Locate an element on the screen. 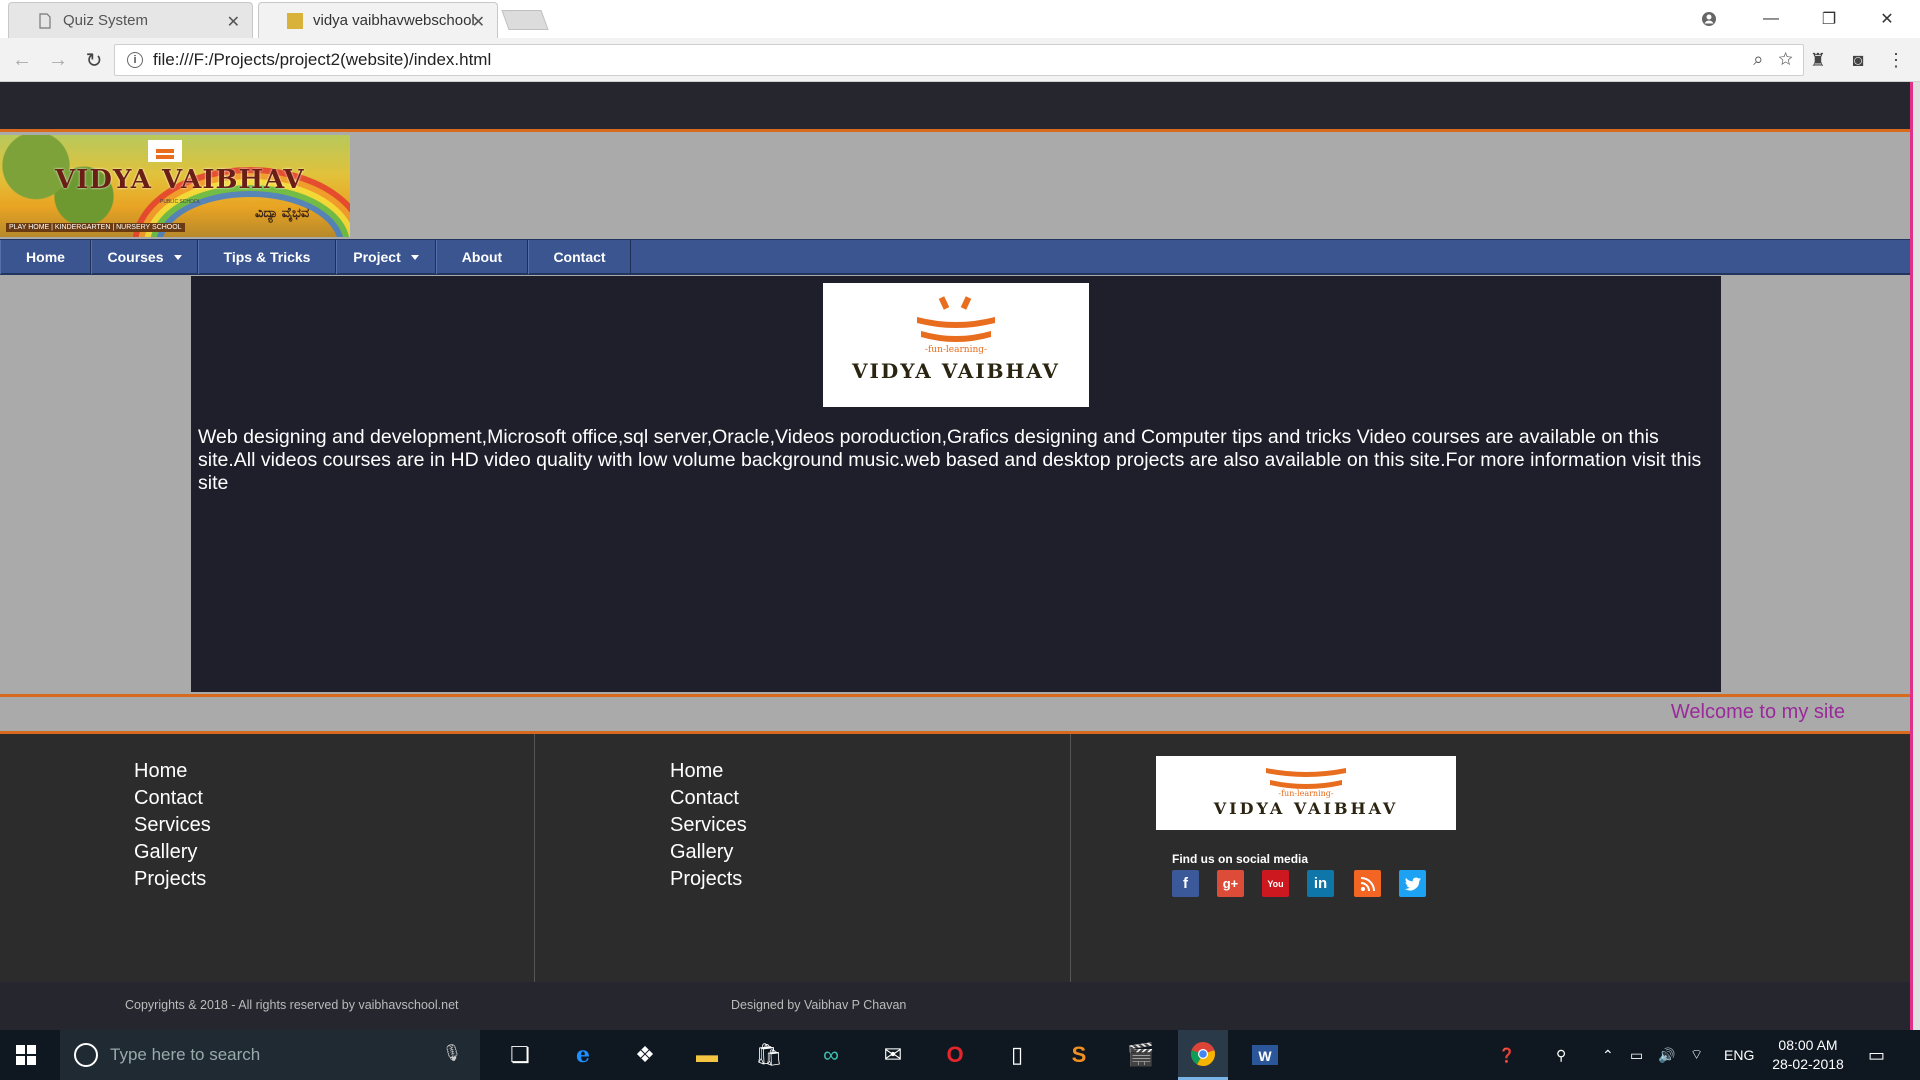  info-icon: i is located at coordinates (135, 60).